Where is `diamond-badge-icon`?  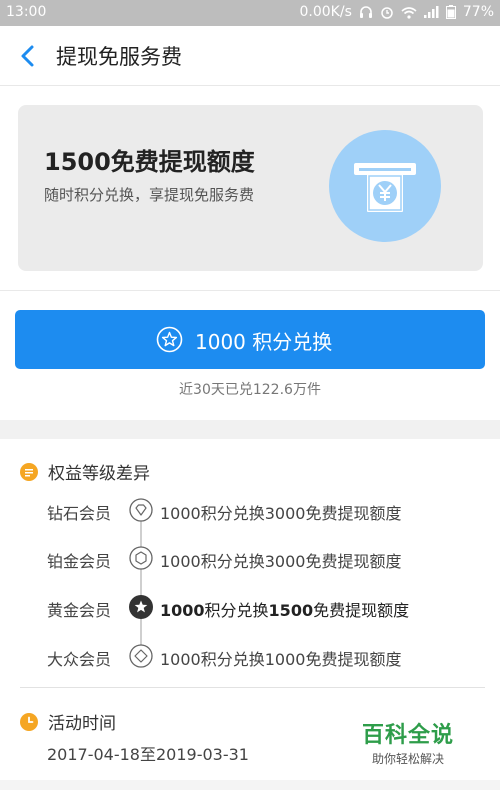
diamond-badge-icon is located at coordinates (141, 510).